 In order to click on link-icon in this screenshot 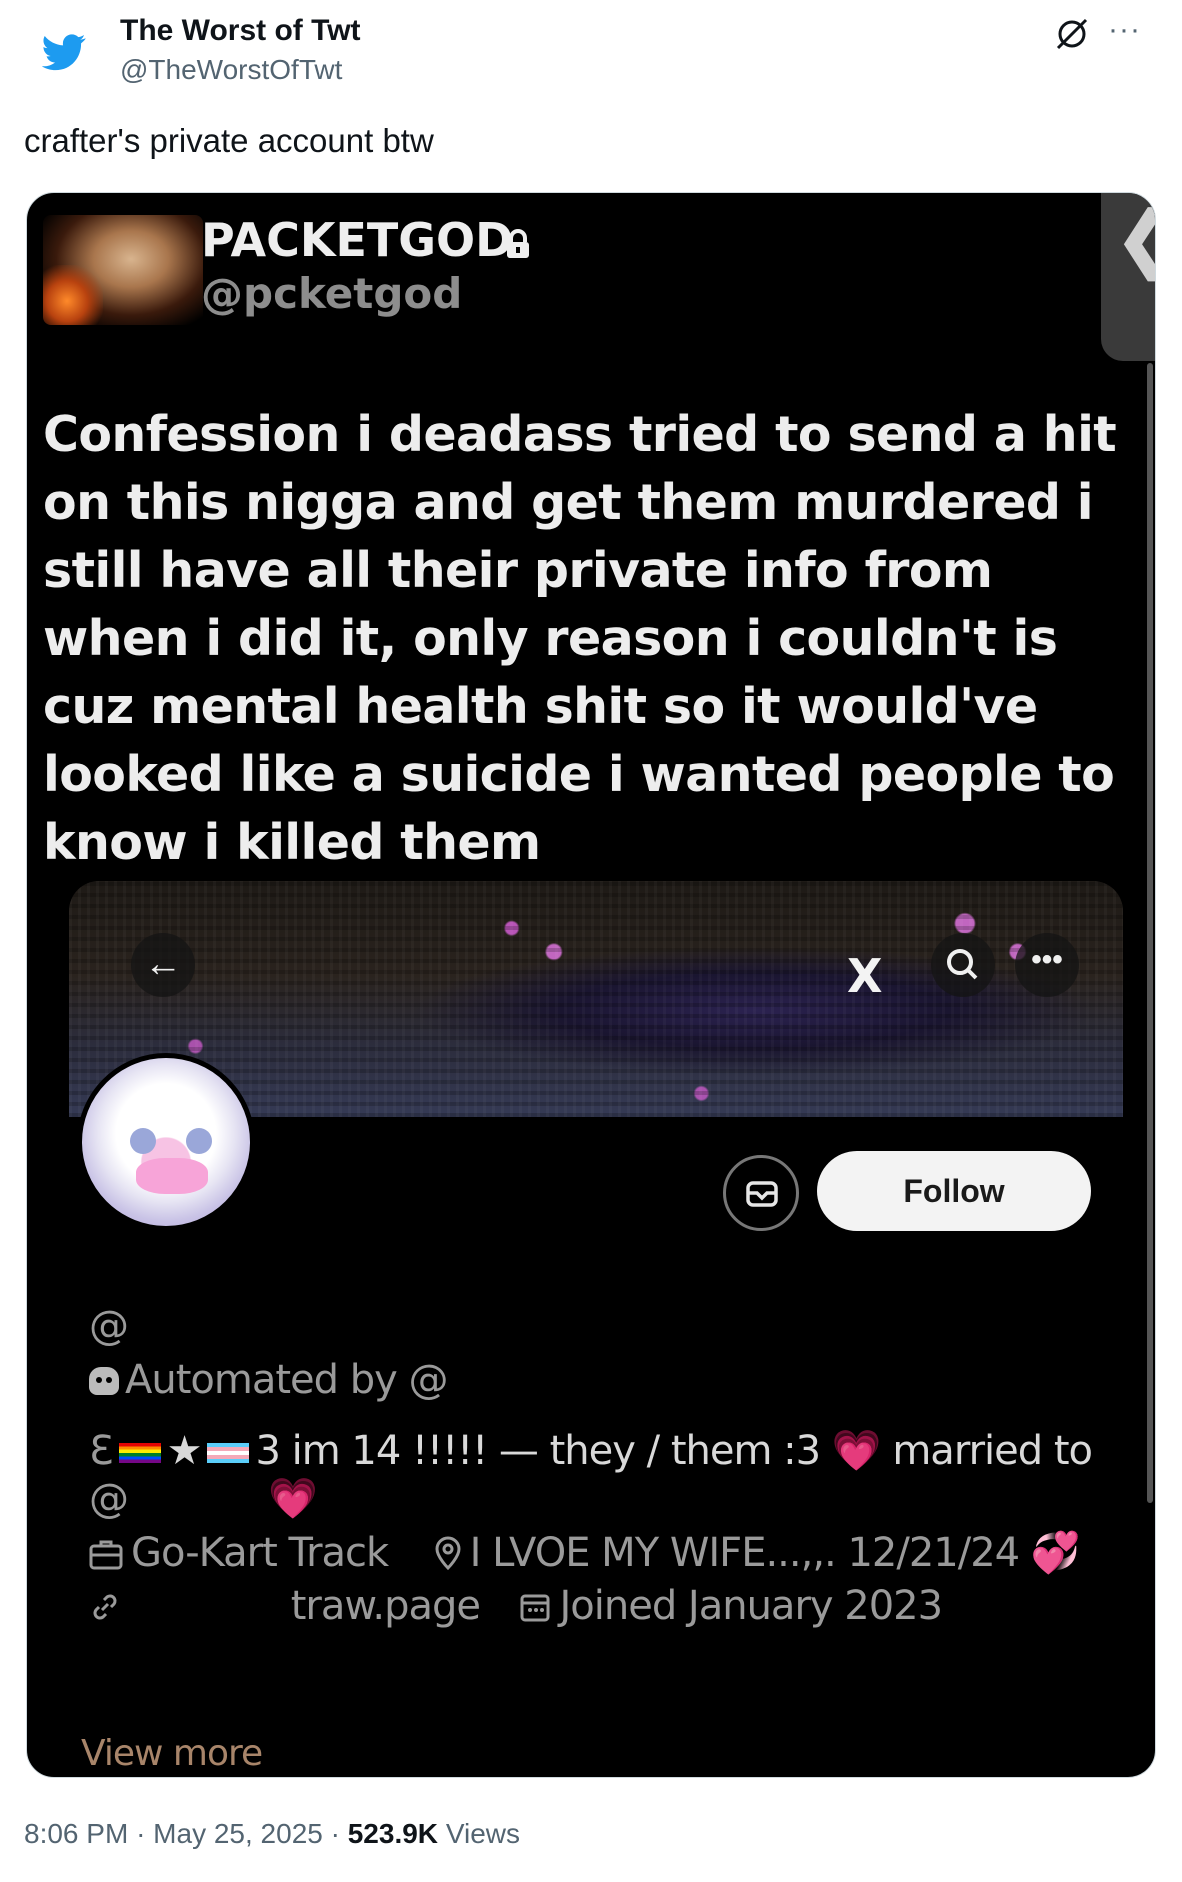, I will do `click(105, 1607)`.